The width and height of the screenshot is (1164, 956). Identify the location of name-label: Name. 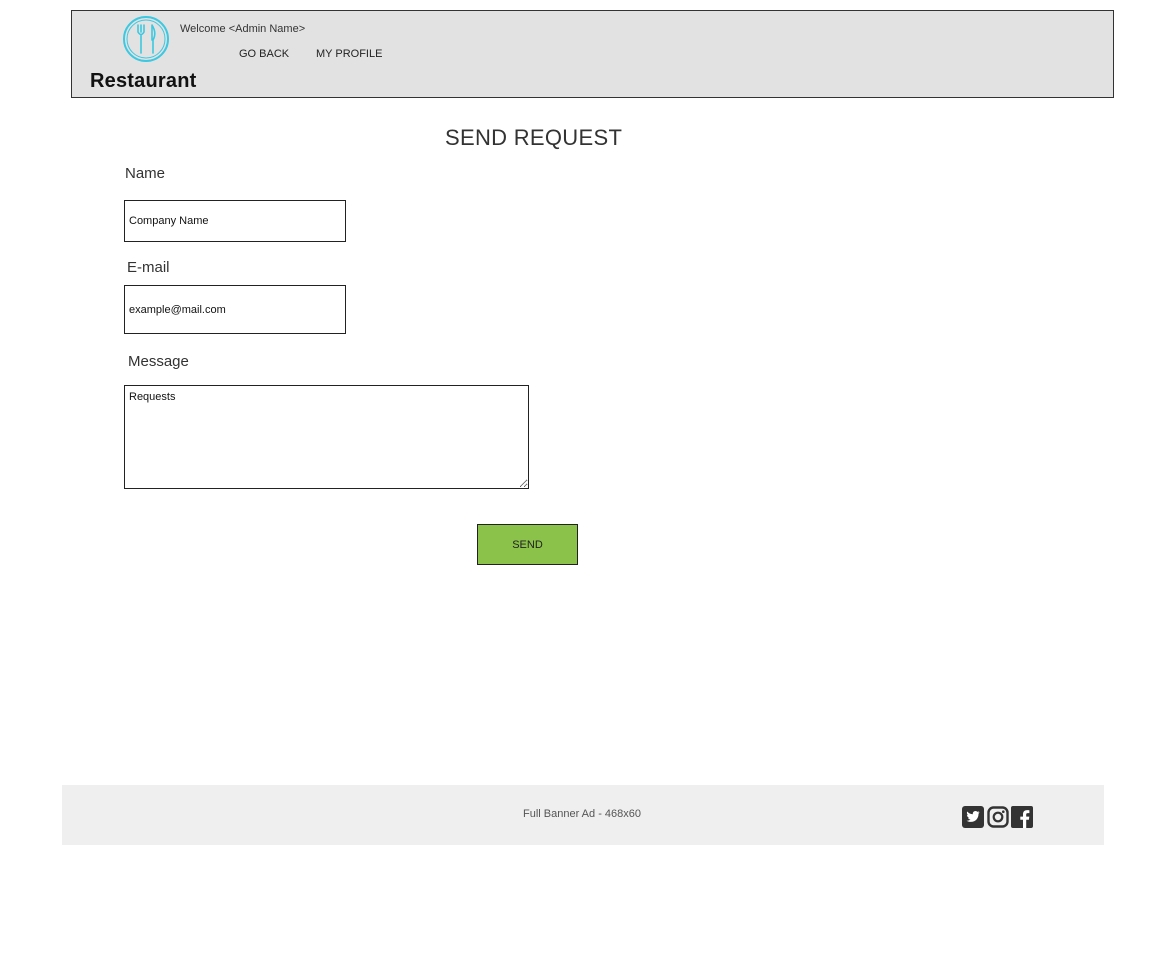
(145, 173).